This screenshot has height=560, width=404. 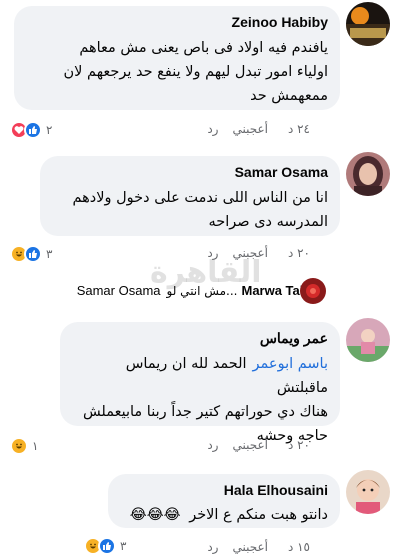 I want to click on reaction-summary: ٢, so click(x=31, y=130).